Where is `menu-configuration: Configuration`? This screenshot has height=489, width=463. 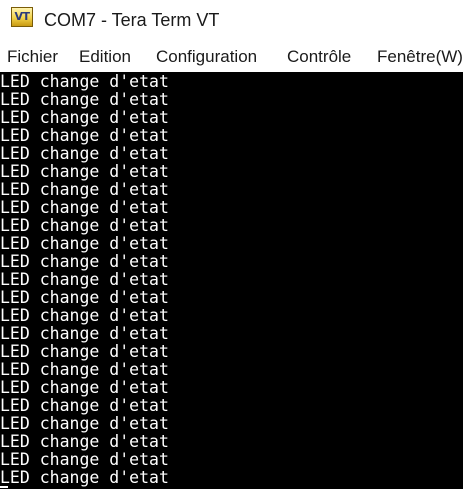 menu-configuration: Configuration is located at coordinates (206, 57).